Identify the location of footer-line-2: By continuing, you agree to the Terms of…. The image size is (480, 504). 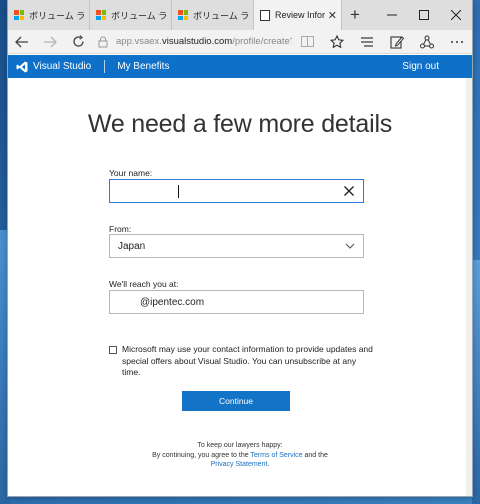
(240, 456).